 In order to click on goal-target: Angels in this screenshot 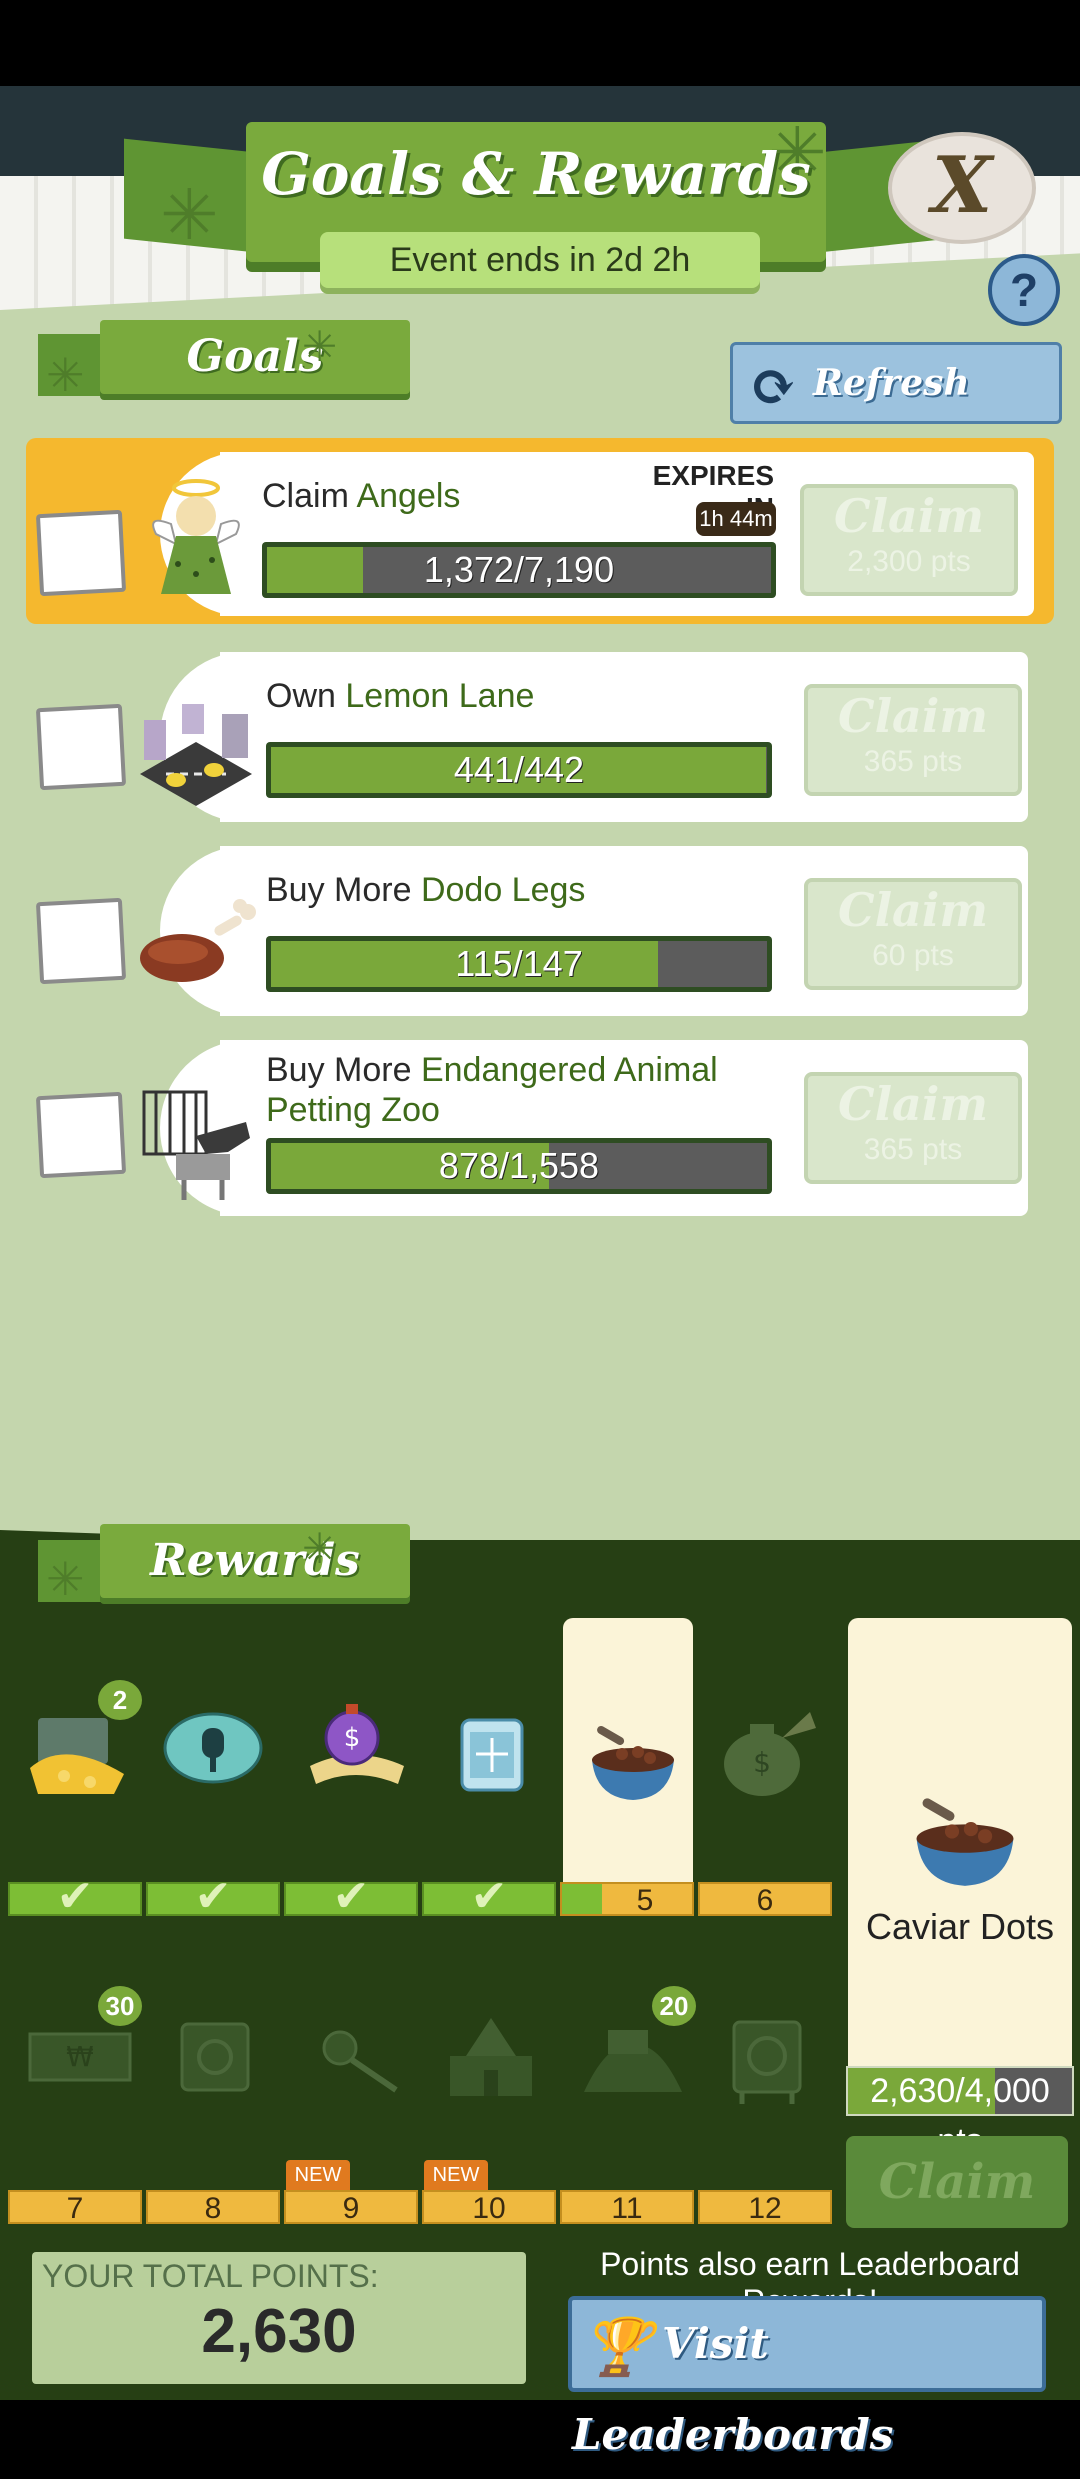, I will do `click(408, 496)`.